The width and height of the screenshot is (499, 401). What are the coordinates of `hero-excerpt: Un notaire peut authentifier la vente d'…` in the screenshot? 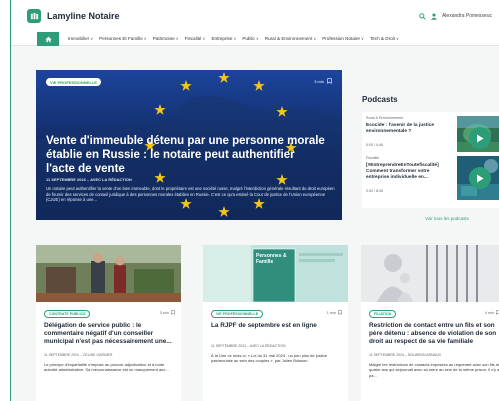 It's located at (190, 194).